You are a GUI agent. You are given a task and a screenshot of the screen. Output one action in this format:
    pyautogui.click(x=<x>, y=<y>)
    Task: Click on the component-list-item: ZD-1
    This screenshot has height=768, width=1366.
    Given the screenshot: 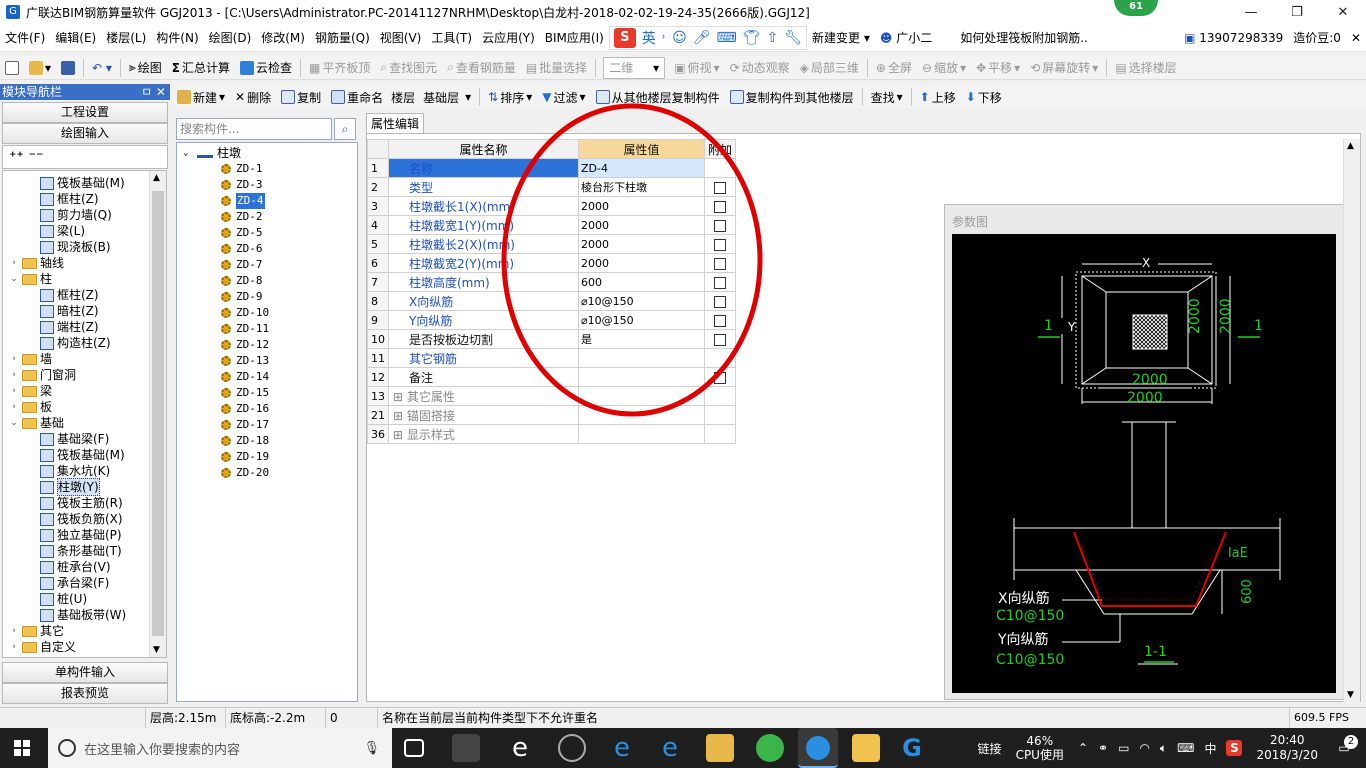 What is the action you would take?
    pyautogui.click(x=267, y=169)
    